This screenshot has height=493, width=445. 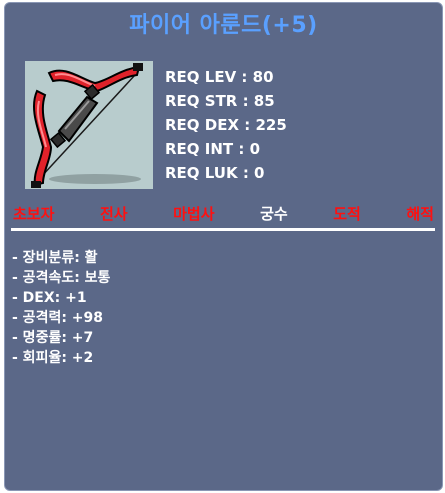 What do you see at coordinates (420, 214) in the screenshot?
I see `job-pirate: 해적` at bounding box center [420, 214].